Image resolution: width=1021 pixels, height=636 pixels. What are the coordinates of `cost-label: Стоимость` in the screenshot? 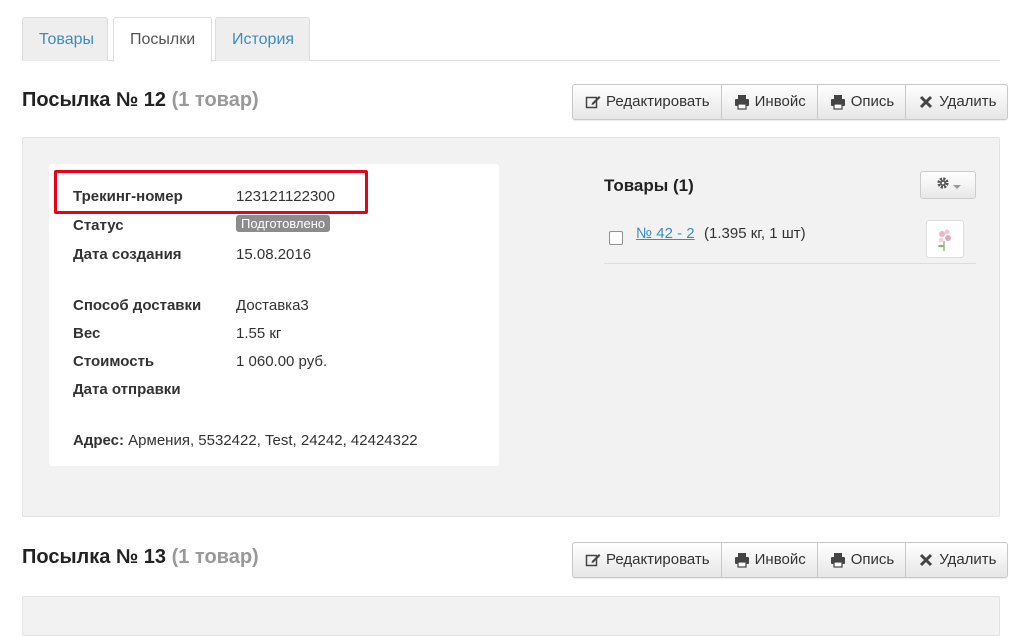 It's located at (114, 361).